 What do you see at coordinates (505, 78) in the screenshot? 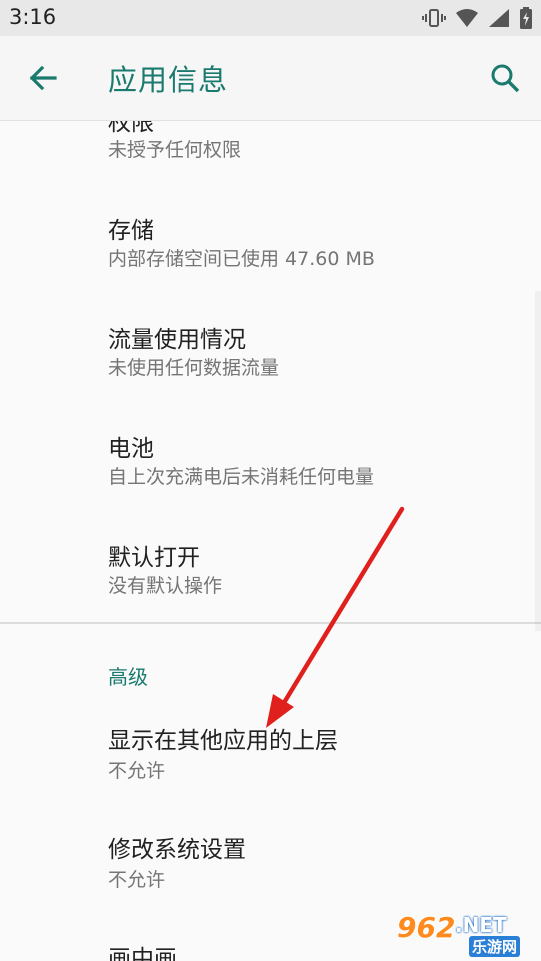
I see `search-icon` at bounding box center [505, 78].